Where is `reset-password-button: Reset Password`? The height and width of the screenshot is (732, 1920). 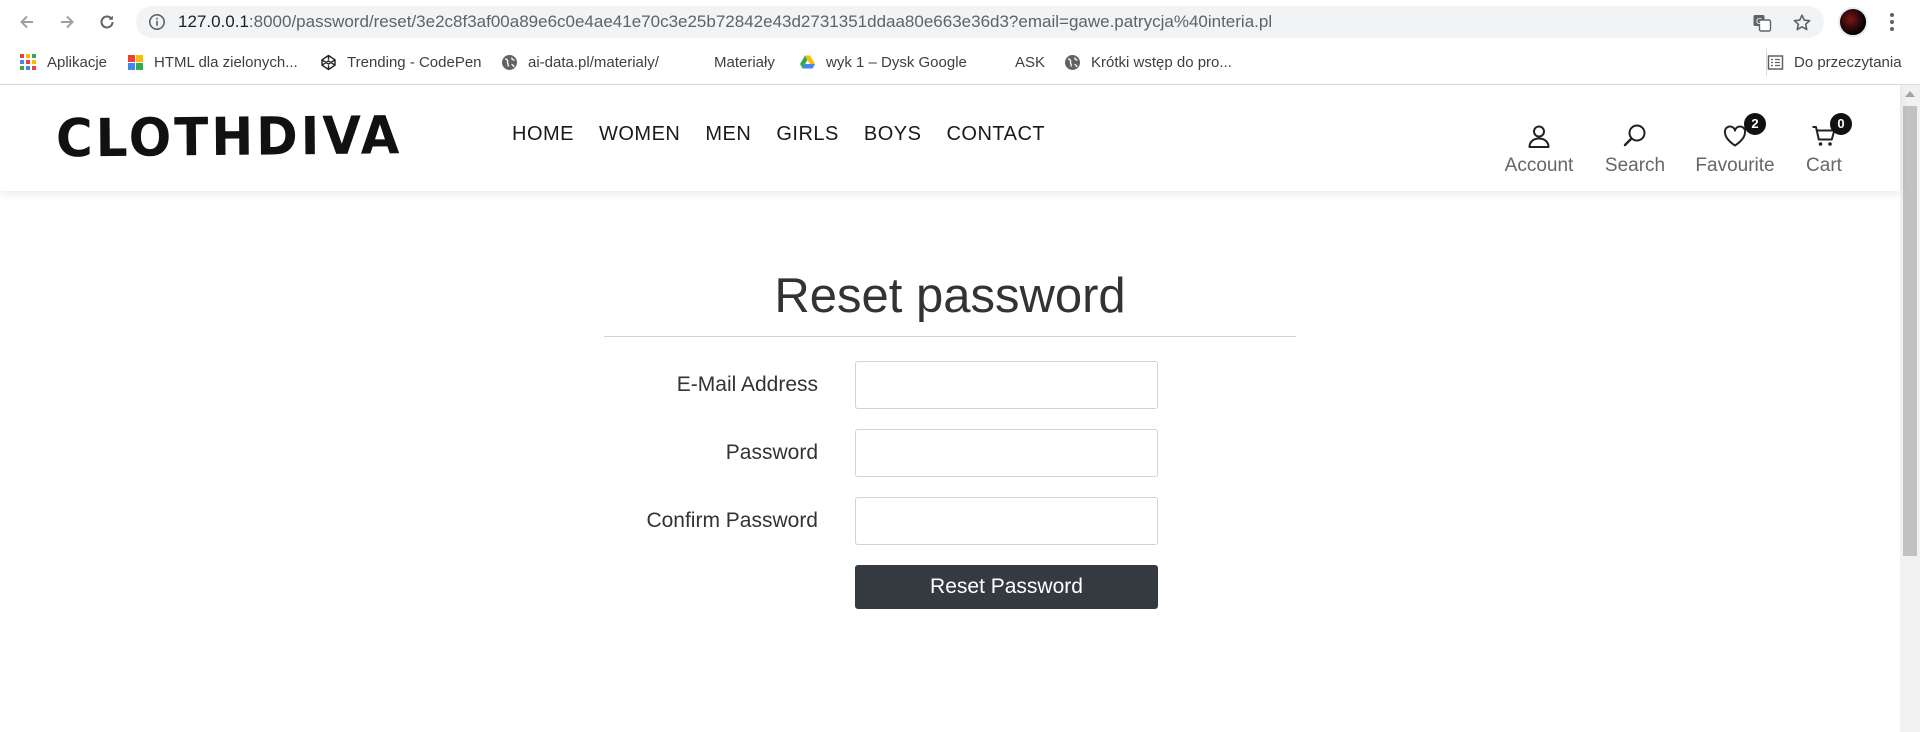
reset-password-button: Reset Password is located at coordinates (1006, 587).